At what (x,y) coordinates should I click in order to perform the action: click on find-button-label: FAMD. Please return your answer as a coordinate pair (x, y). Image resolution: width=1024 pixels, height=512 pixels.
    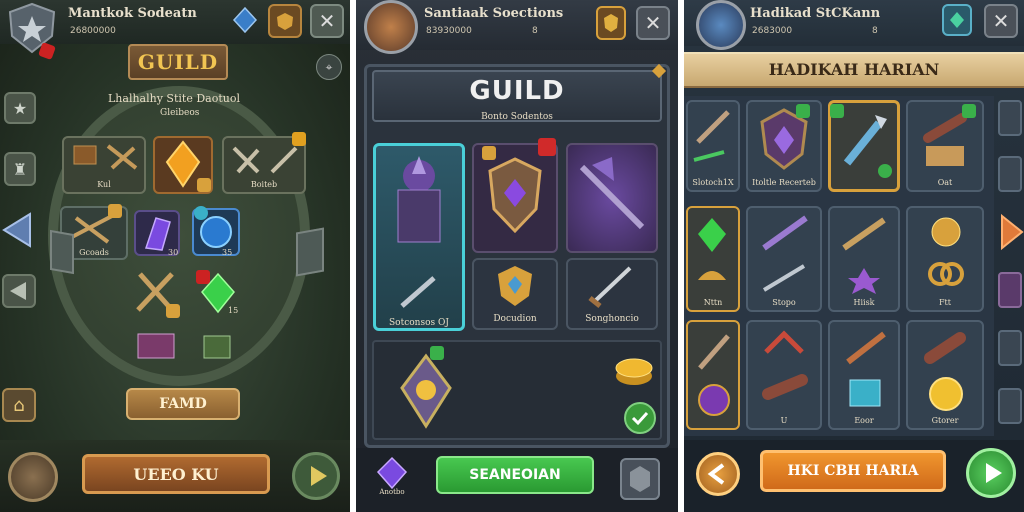
    Looking at the image, I should click on (183, 404).